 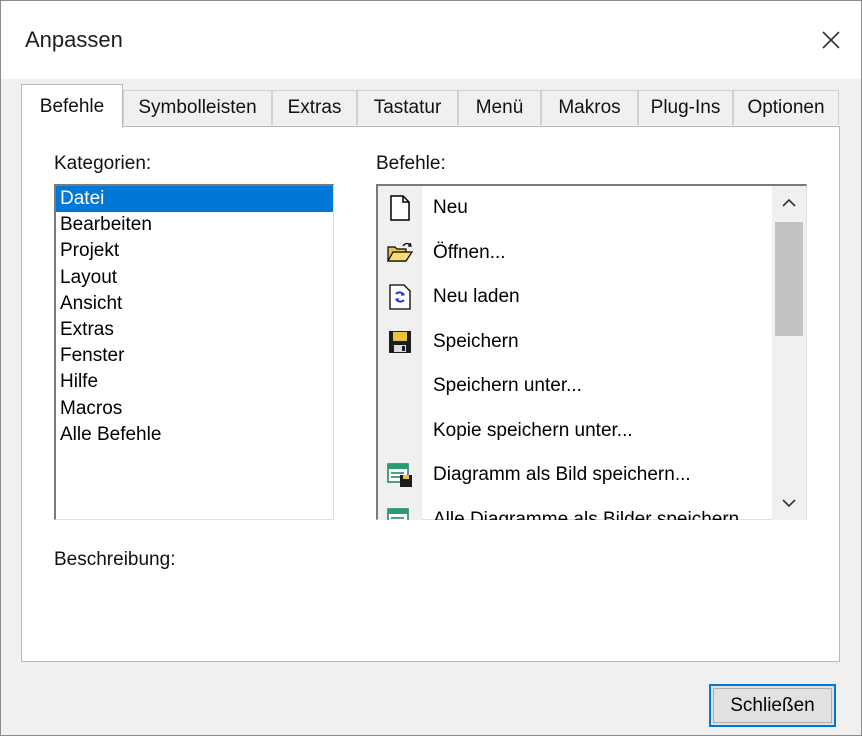 What do you see at coordinates (400, 509) in the screenshot?
I see `save-all-diagrams-icon` at bounding box center [400, 509].